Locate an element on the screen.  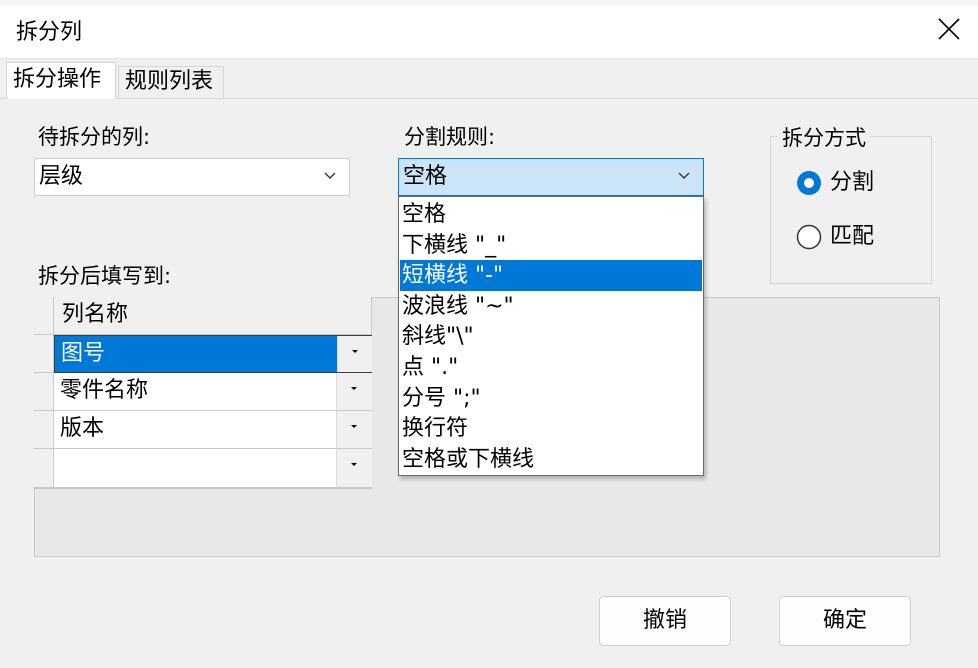
split-rule-label: 分割规则: is located at coordinates (450, 137).